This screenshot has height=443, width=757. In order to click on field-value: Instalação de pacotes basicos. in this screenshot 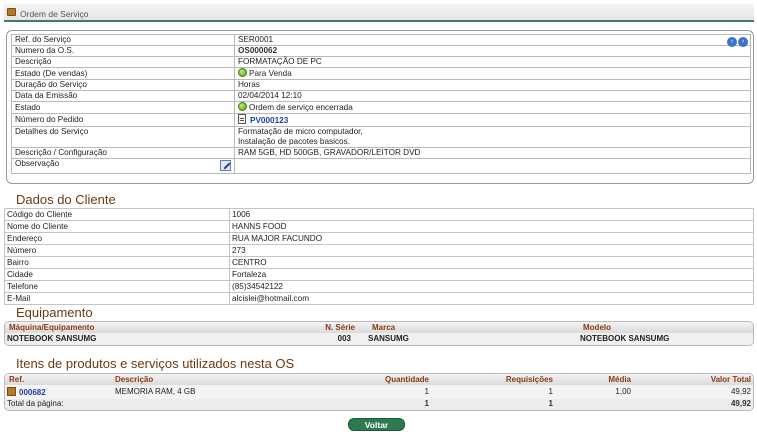, I will do `click(294, 141)`.